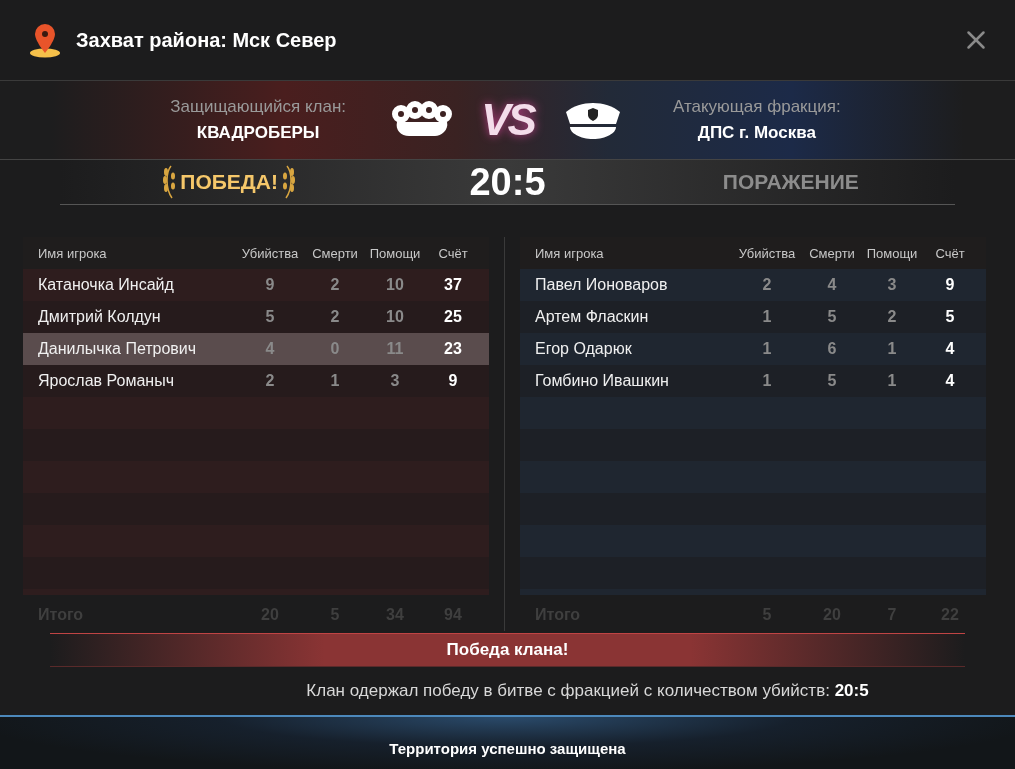 This screenshot has height=769, width=1015. Describe the element at coordinates (229, 182) in the screenshot. I see `victory-text: ПОБЕДА!` at that location.